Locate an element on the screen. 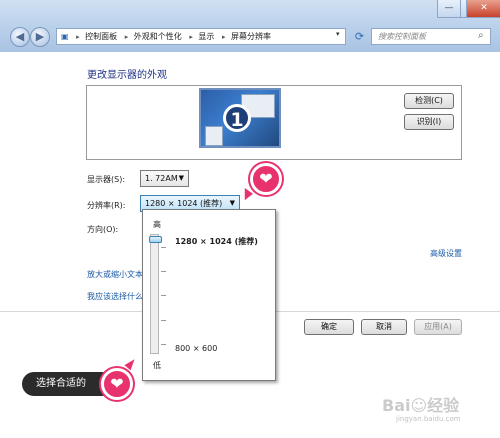 The width and height of the screenshot is (500, 438). back-arrow-icon: ◀ is located at coordinates (20, 37).